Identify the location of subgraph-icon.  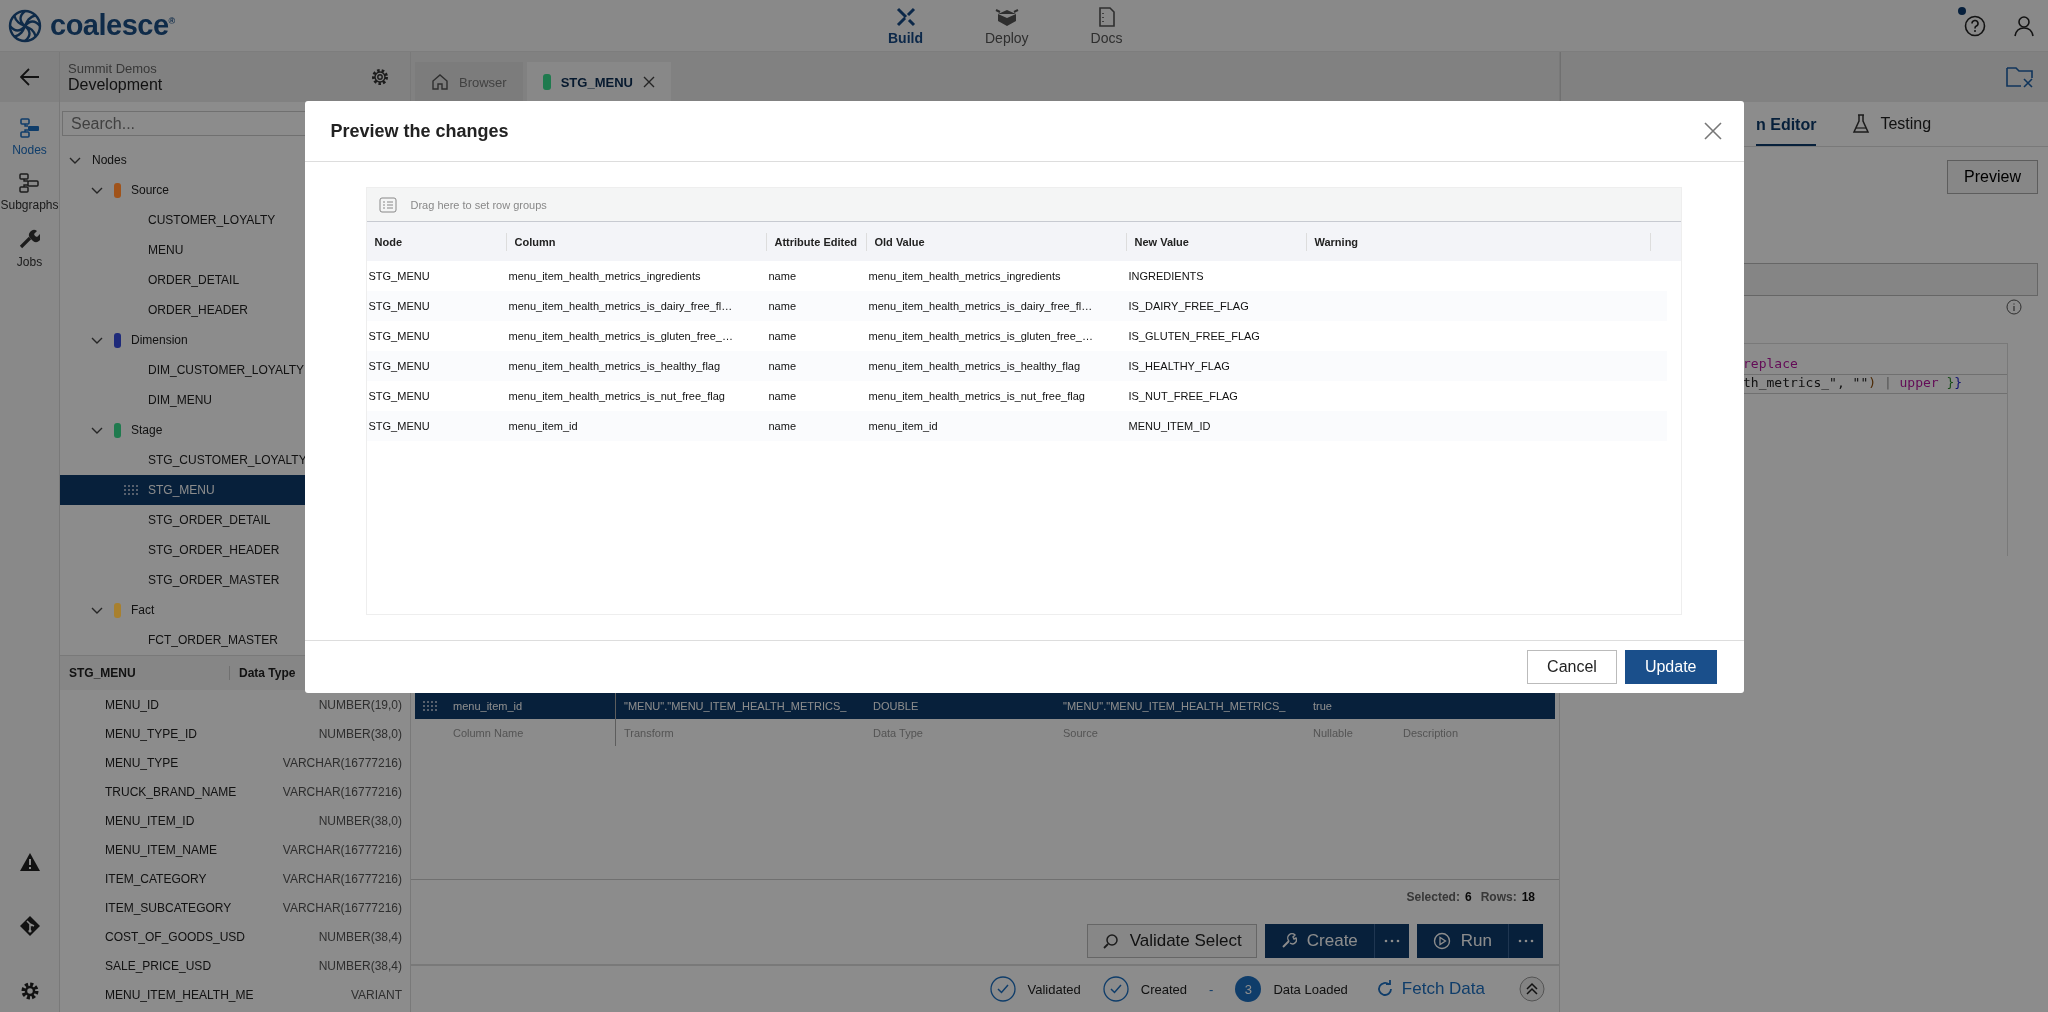
(29, 183).